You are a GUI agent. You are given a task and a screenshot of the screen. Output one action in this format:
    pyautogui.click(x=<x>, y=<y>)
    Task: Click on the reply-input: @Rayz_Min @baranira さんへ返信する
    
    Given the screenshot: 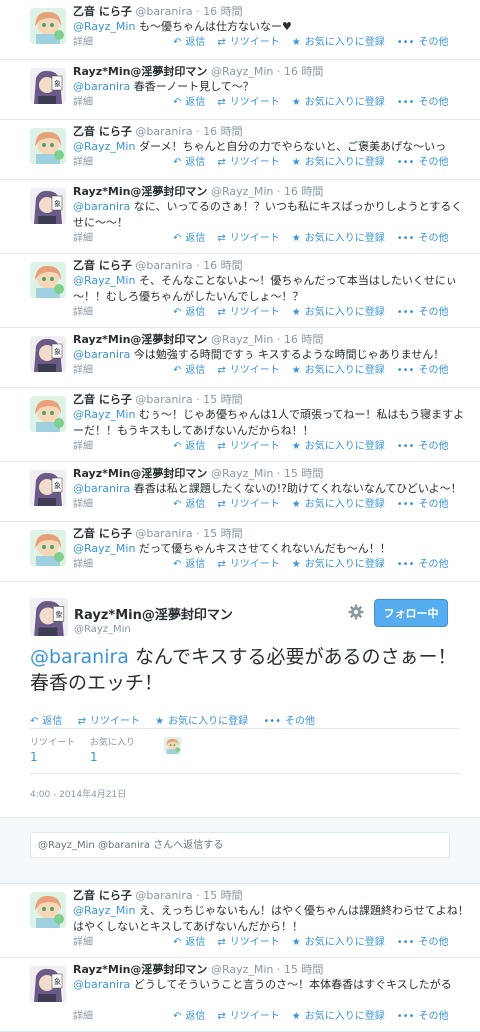 What is the action you would take?
    pyautogui.click(x=240, y=845)
    